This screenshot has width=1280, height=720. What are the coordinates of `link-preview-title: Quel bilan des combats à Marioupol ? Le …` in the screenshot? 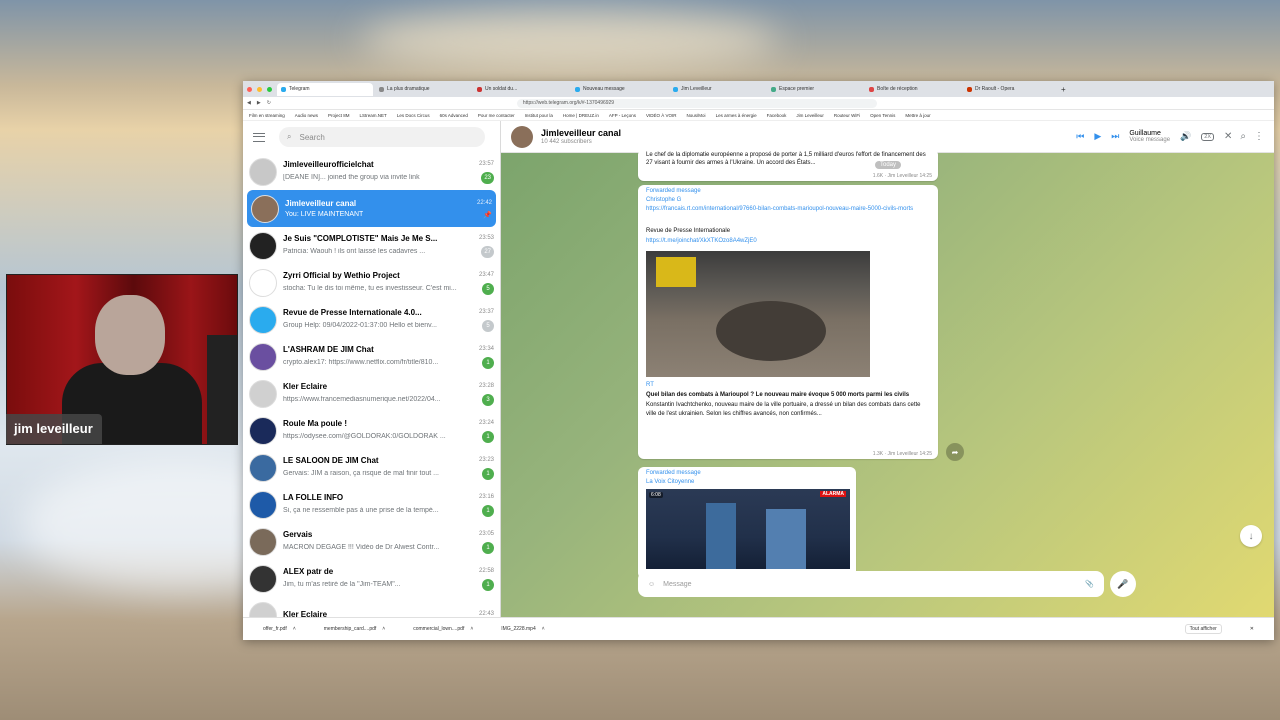 It's located at (788, 396).